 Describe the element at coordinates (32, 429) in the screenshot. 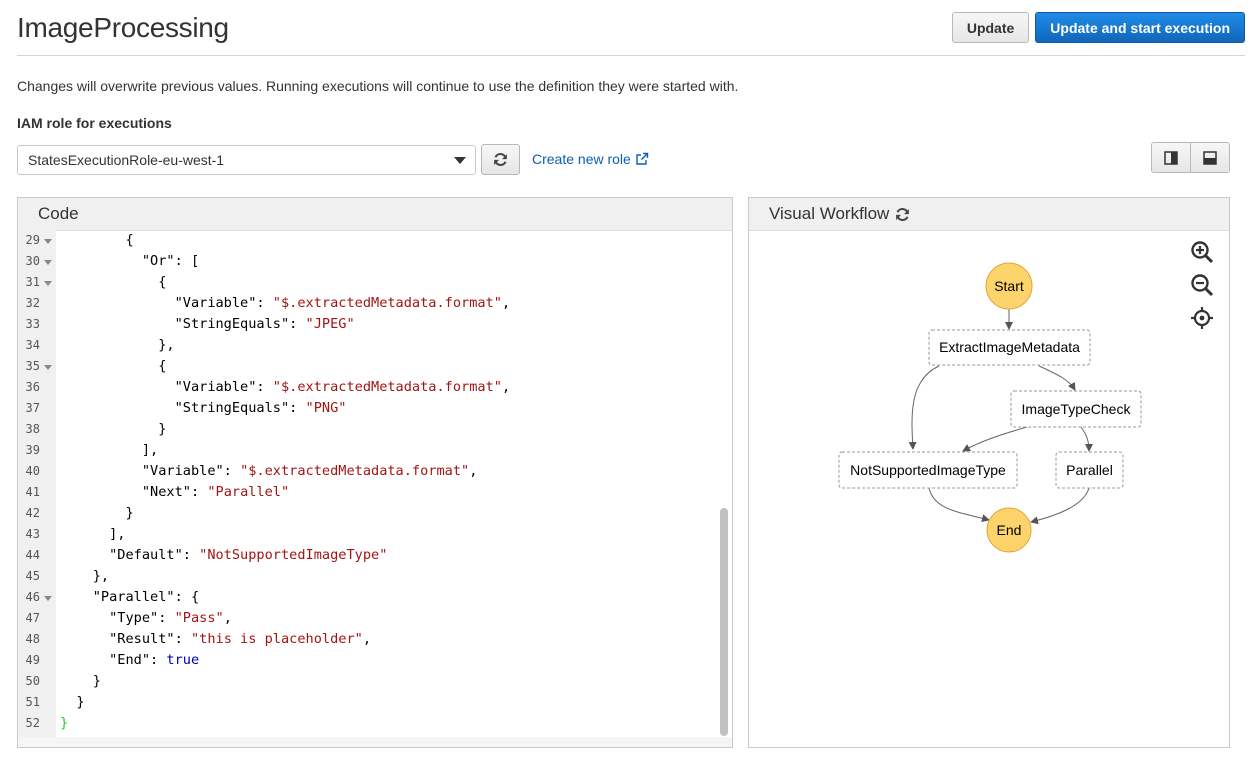

I see `line-number: 38` at that location.